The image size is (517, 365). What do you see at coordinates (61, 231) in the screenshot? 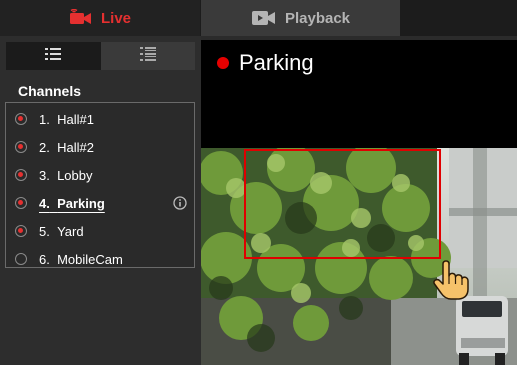
I see `channel-label: 5. Yard` at bounding box center [61, 231].